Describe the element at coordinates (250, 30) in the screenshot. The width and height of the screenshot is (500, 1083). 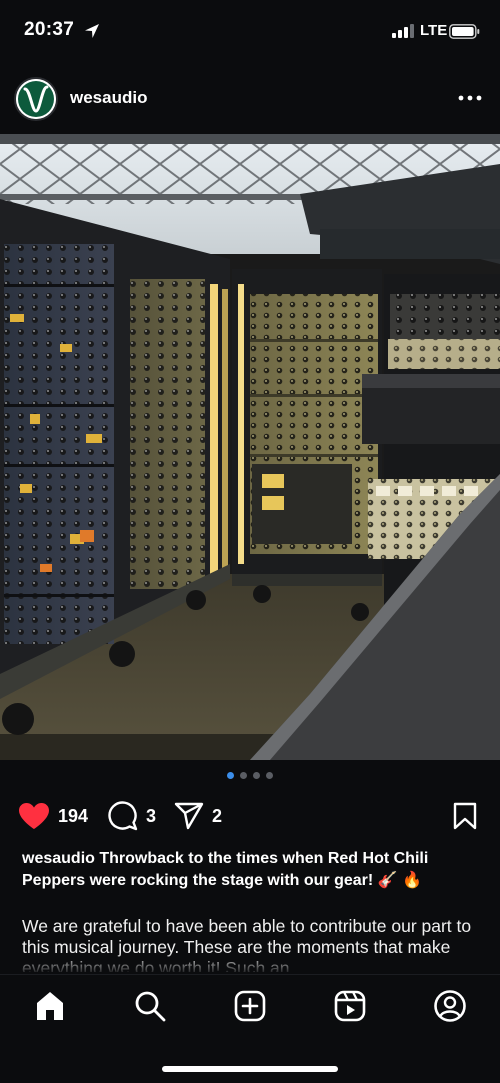
I see `status-bar: 20:37 LTE` at that location.